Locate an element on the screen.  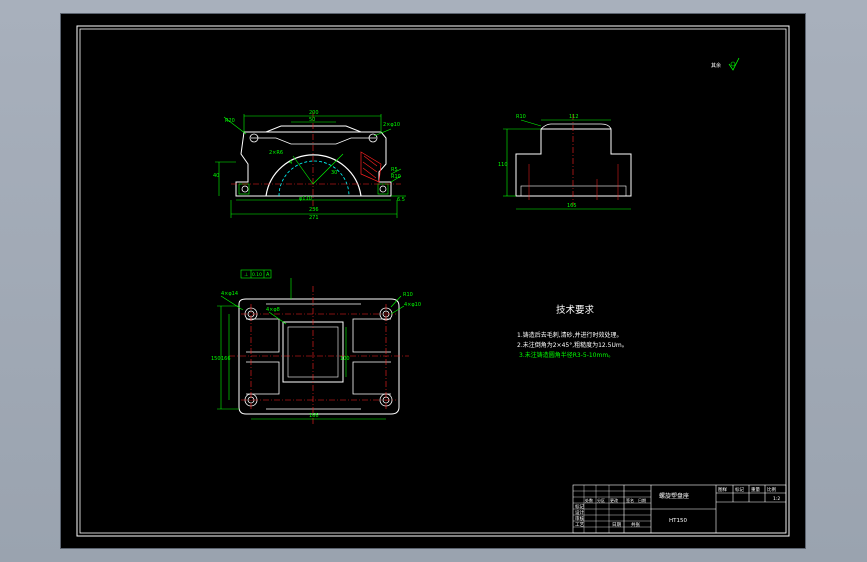
dim-overall-width: 271 is located at coordinates (314, 218).